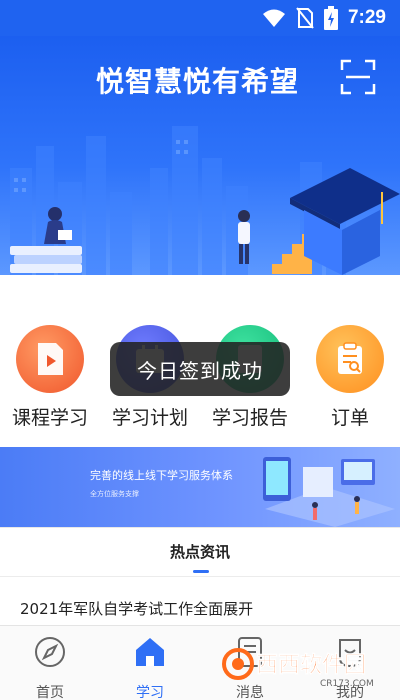  What do you see at coordinates (349, 418) in the screenshot?
I see `category-label: 订单` at bounding box center [349, 418].